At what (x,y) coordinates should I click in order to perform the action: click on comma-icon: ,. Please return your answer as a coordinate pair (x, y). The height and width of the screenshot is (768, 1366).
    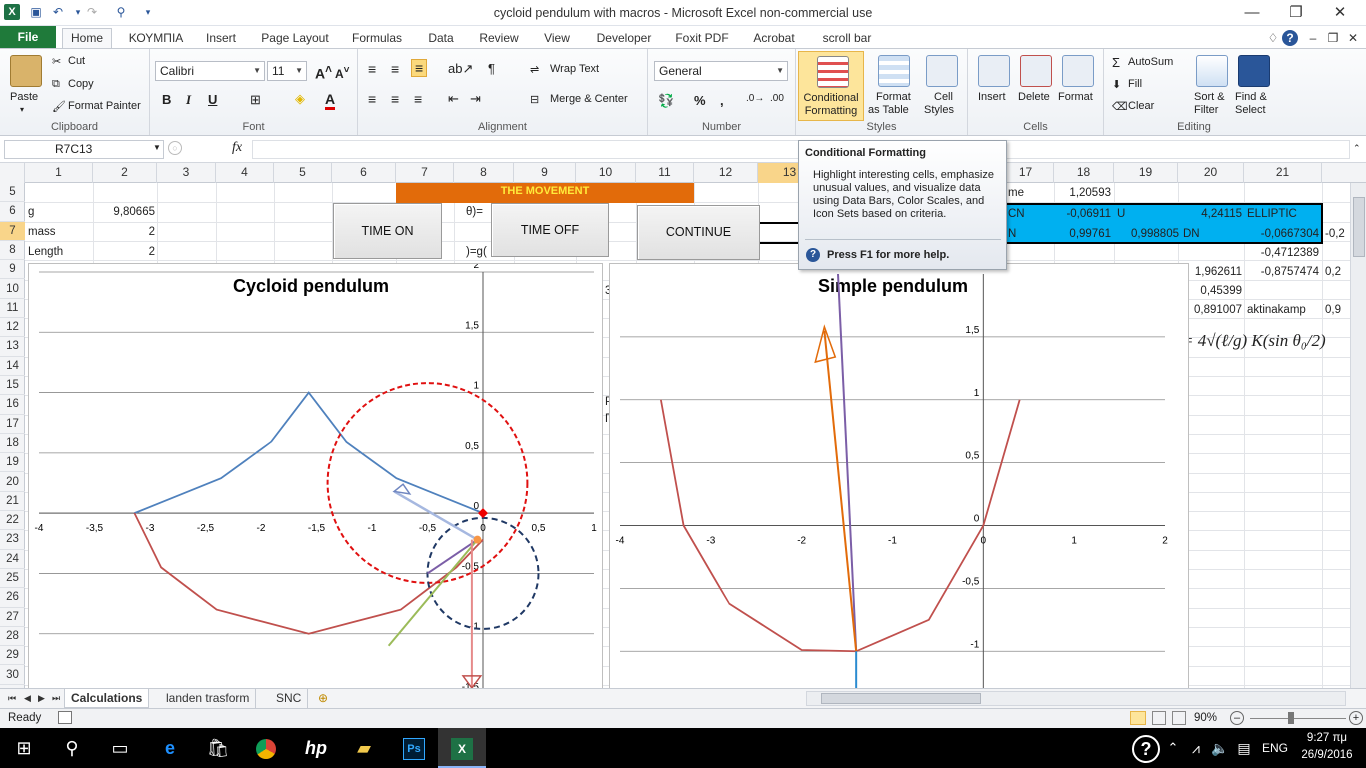
    Looking at the image, I should click on (722, 100).